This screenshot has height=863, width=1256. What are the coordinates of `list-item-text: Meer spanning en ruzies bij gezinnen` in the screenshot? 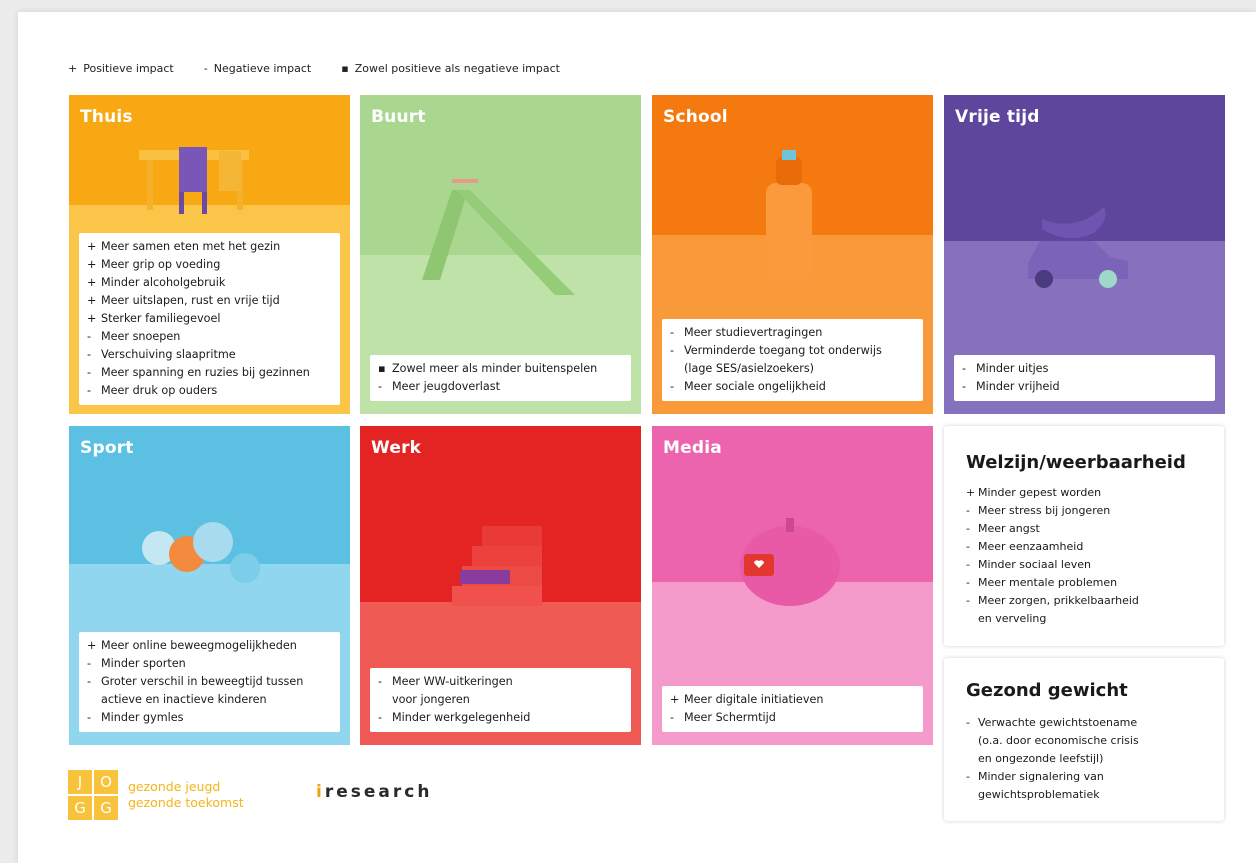 It's located at (205, 372).